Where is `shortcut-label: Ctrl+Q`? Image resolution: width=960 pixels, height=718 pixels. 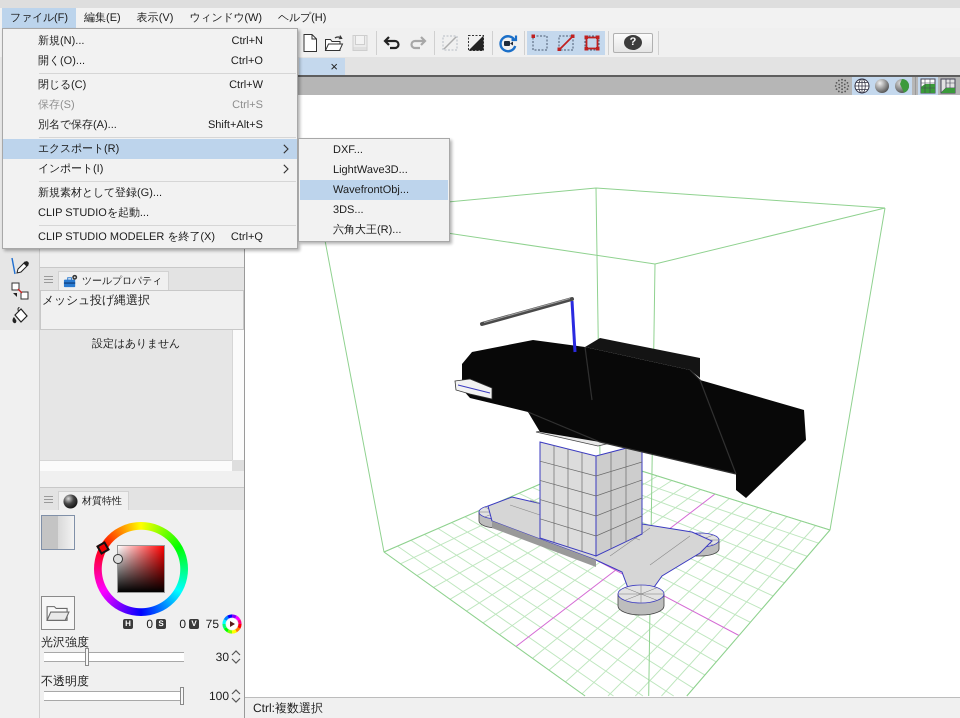
shortcut-label: Ctrl+Q is located at coordinates (246, 237).